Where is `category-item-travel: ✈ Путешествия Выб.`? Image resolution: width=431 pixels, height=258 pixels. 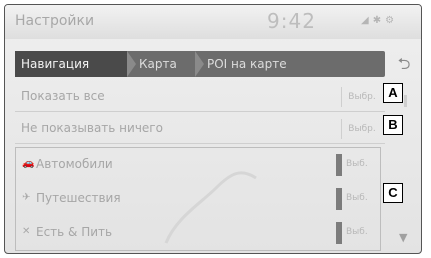 category-item-travel: ✈ Путешествия Выб. is located at coordinates (198, 199).